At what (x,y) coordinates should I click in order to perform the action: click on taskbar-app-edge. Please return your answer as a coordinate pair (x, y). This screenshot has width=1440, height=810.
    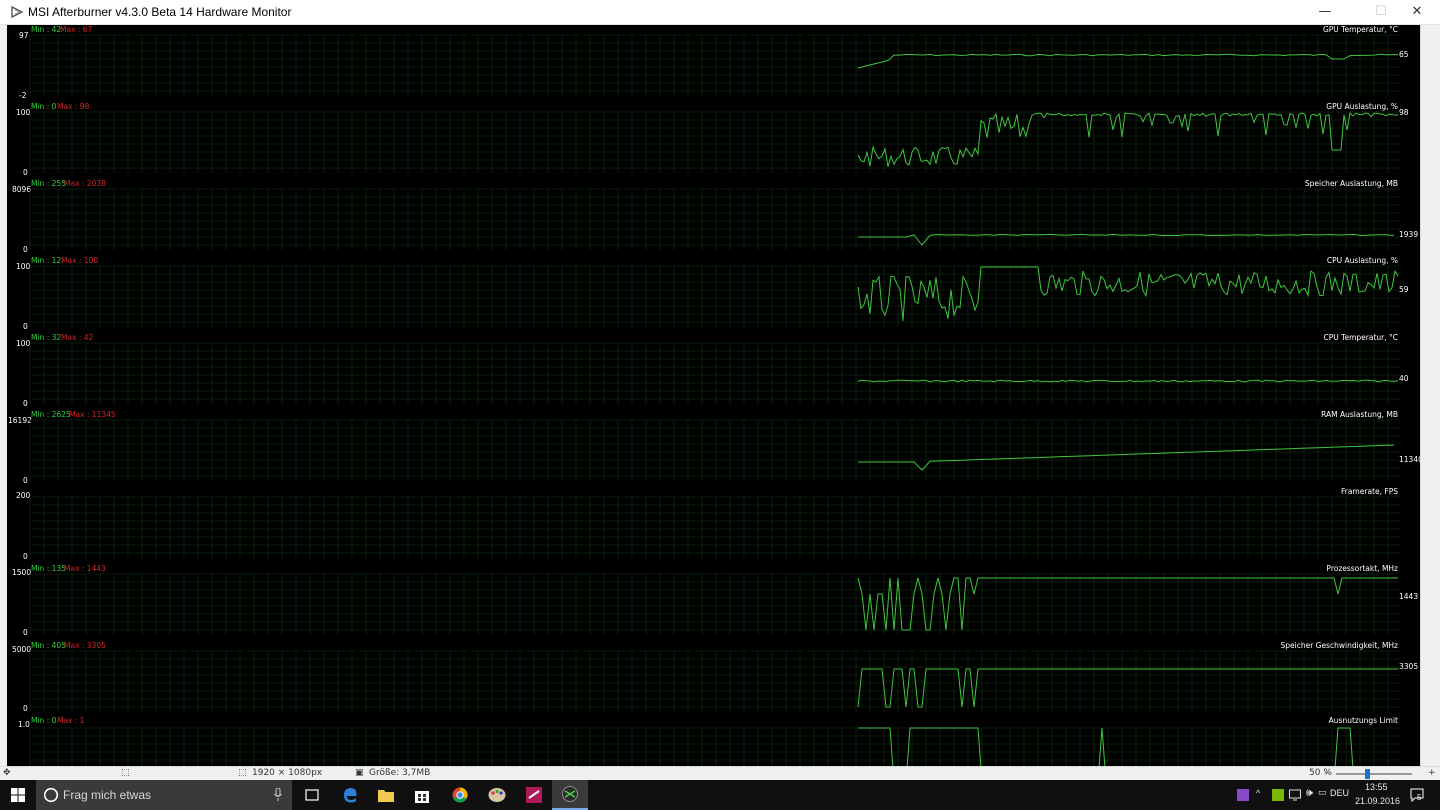
    Looking at the image, I should click on (350, 795).